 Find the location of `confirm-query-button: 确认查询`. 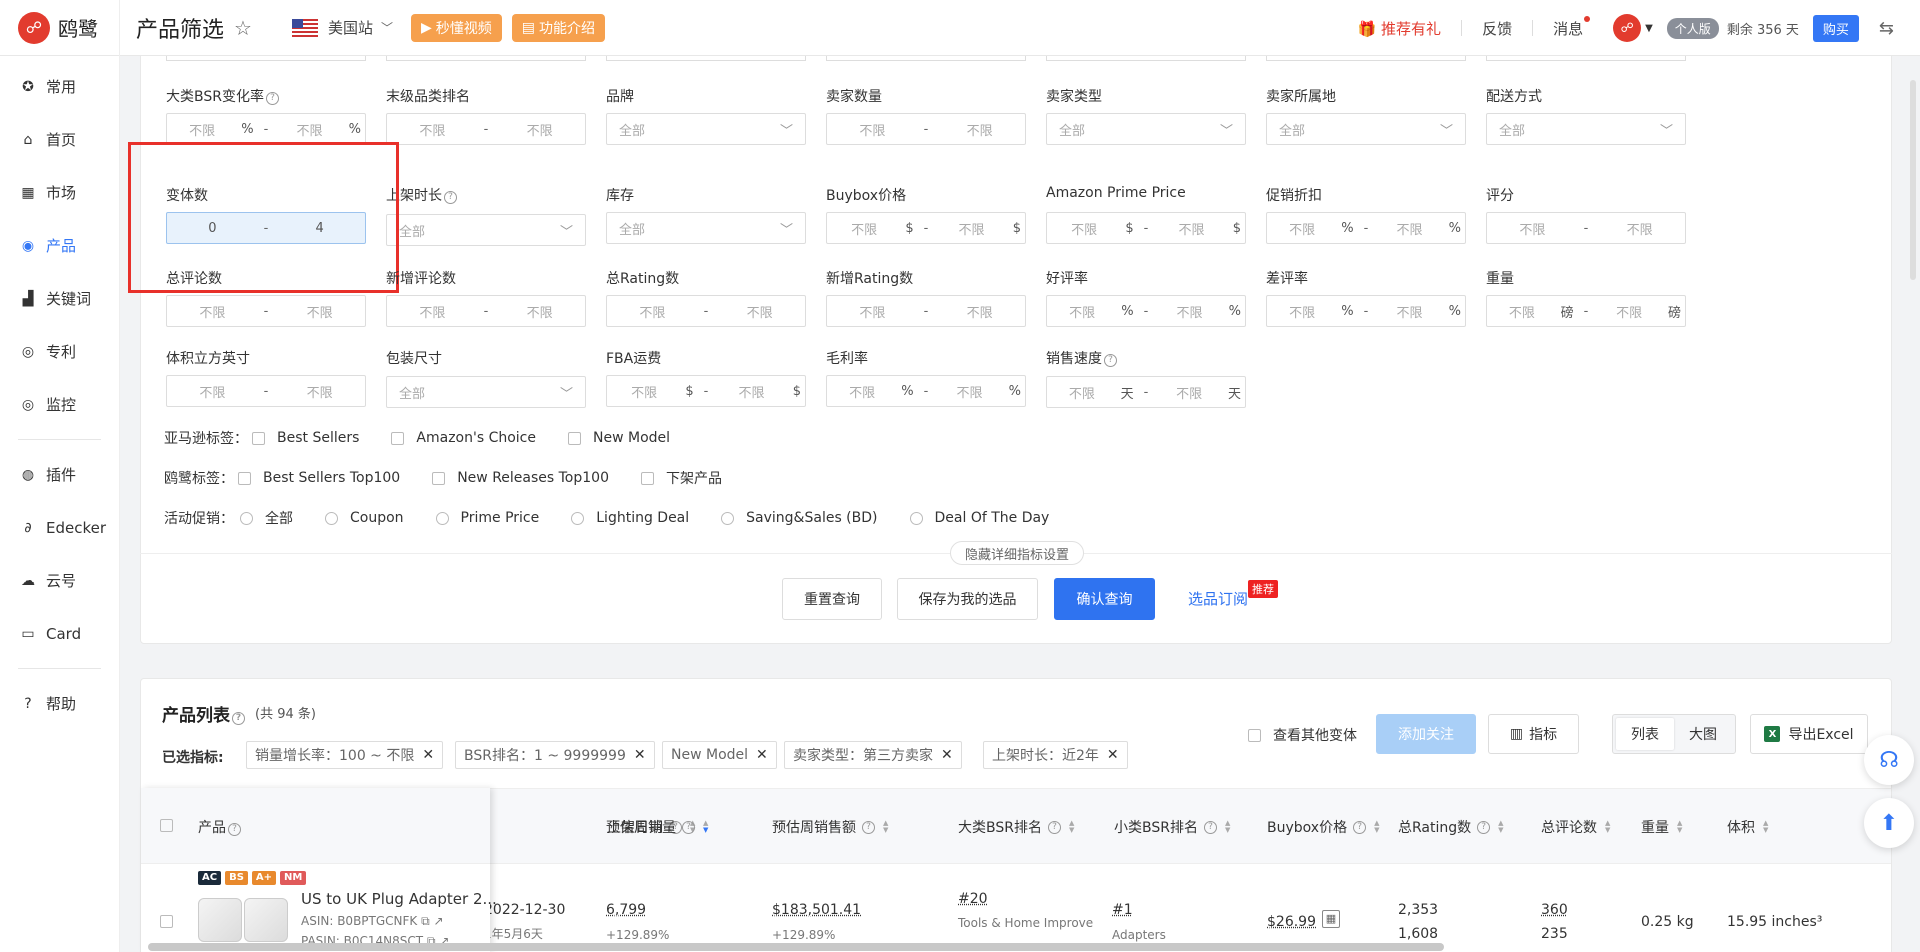

confirm-query-button: 确认查询 is located at coordinates (1104, 599).